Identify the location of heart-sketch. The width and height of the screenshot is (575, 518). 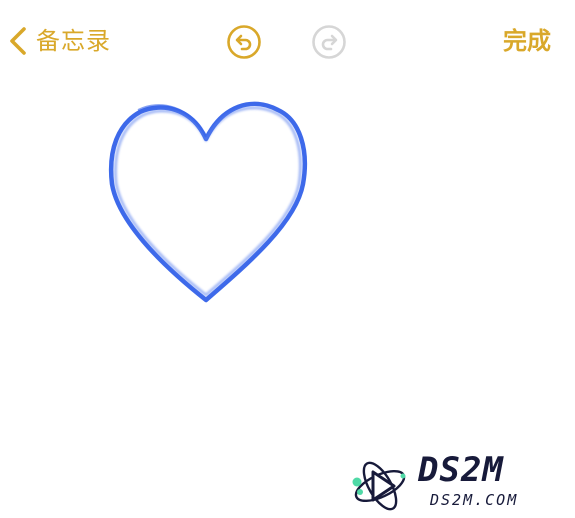
(208, 202).